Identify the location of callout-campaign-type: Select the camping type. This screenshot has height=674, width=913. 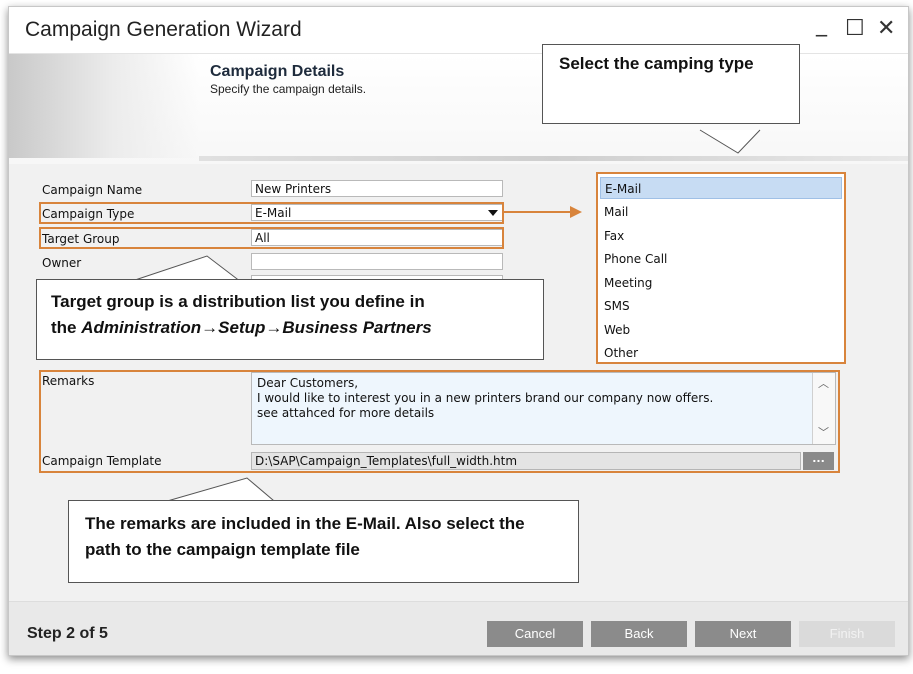
(671, 84).